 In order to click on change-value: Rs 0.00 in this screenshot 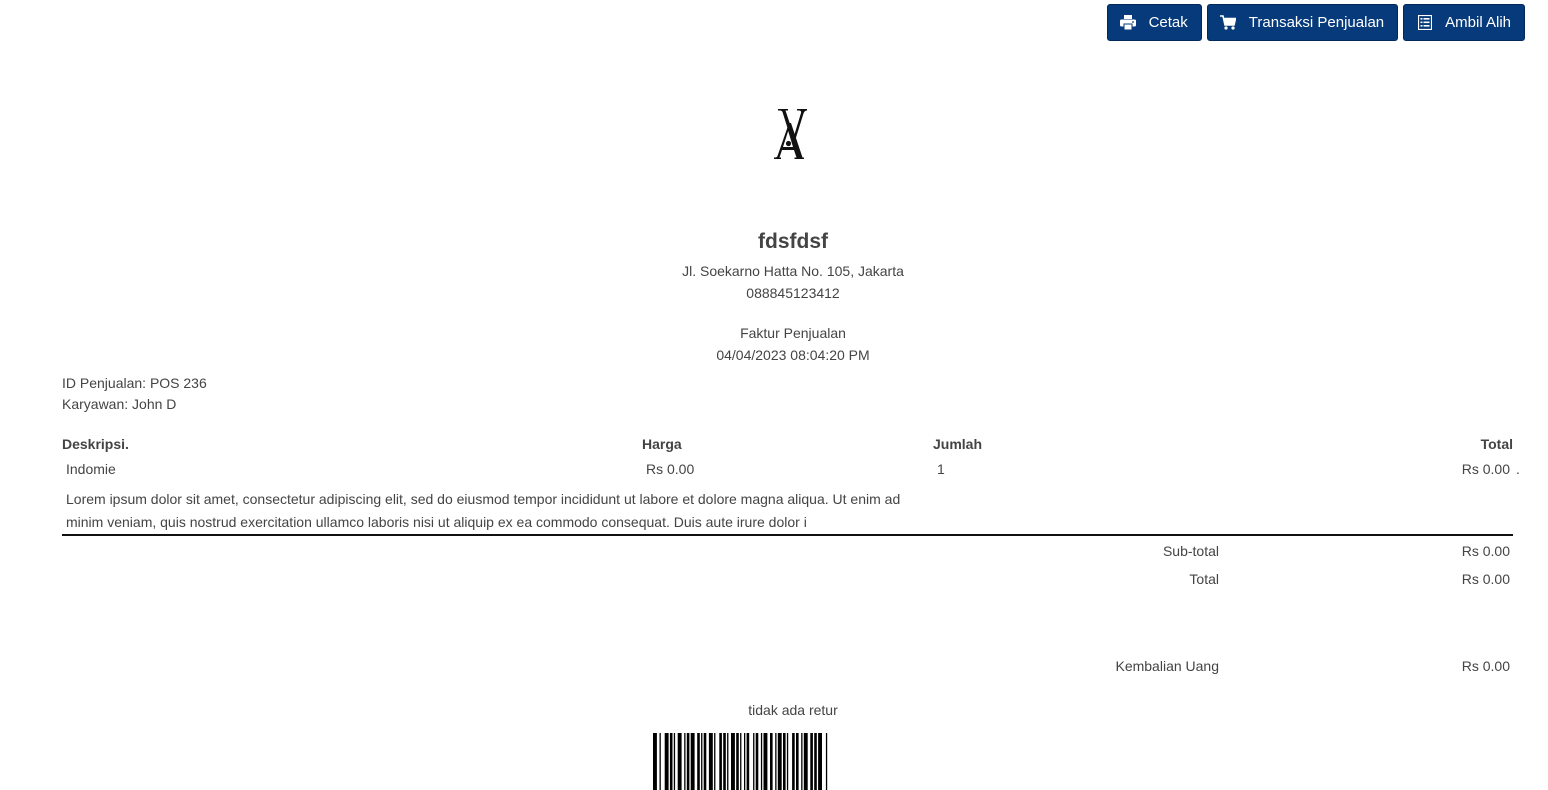, I will do `click(1485, 666)`.